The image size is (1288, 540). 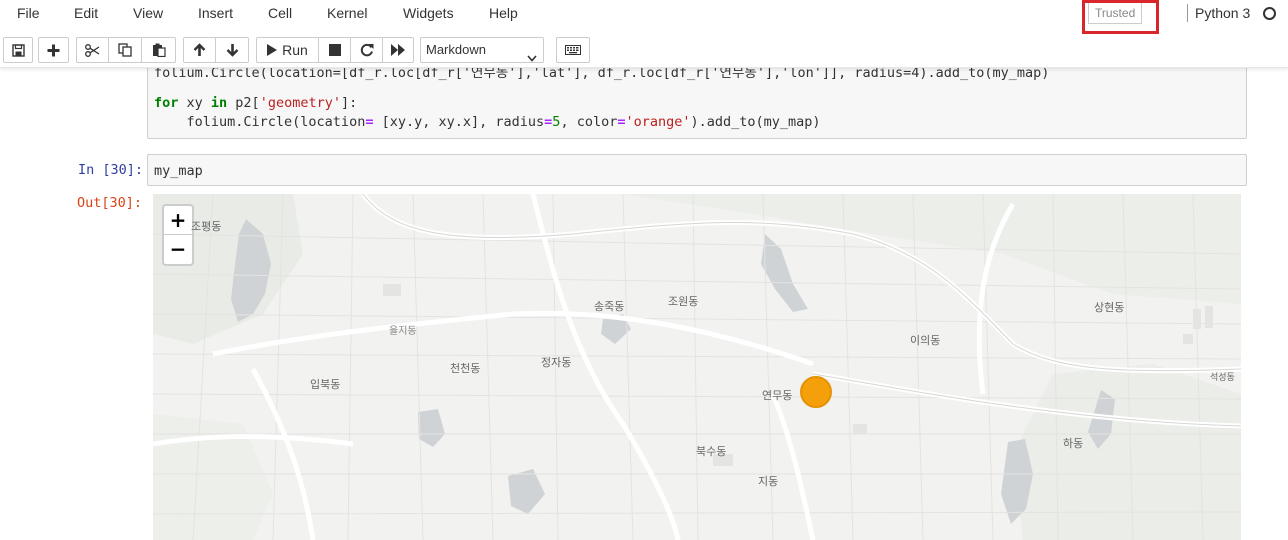 I want to click on copy-icon, so click(x=125, y=50).